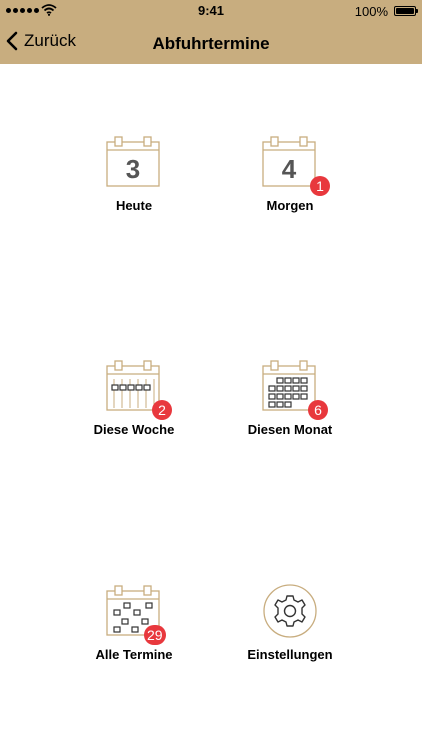 This screenshot has width=422, height=750. I want to click on tile-diese-woche: 2 Diese Woche, so click(134, 397).